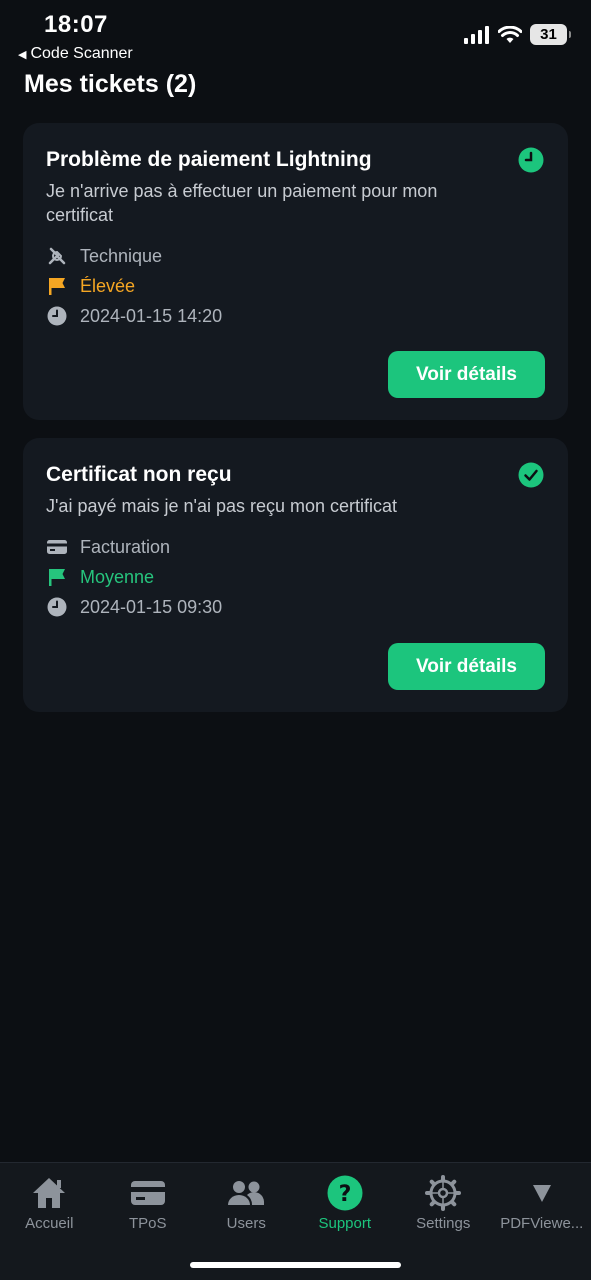 The width and height of the screenshot is (591, 1280). Describe the element at coordinates (295, 1265) in the screenshot. I see `home-indicator` at that location.